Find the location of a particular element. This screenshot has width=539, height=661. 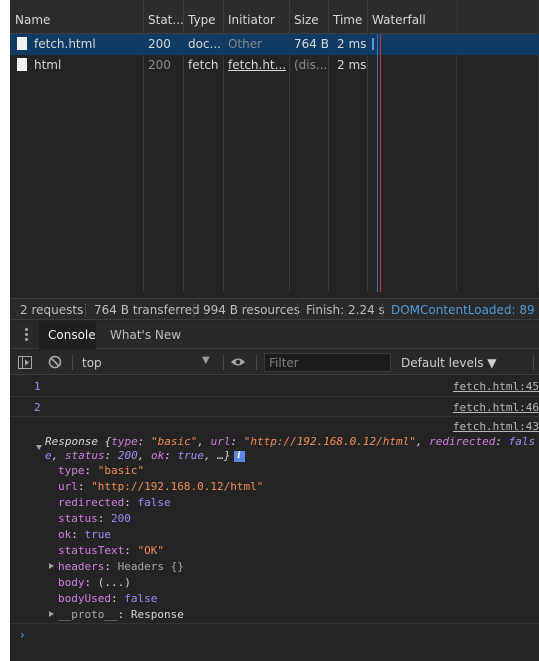

collapse-triangle-icon is located at coordinates (39, 447).